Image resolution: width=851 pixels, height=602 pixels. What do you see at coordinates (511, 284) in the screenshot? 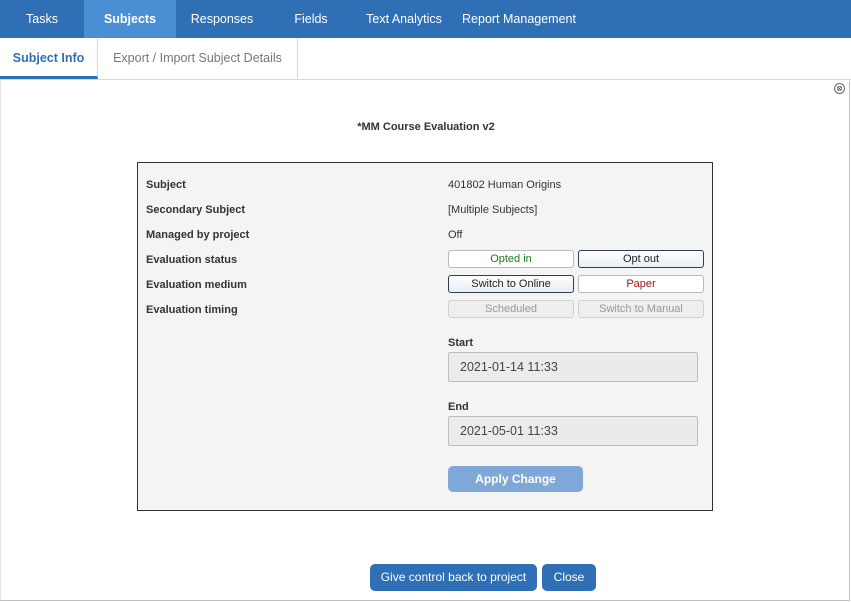
I see `switch-to-online-button: Switch to Online` at bounding box center [511, 284].